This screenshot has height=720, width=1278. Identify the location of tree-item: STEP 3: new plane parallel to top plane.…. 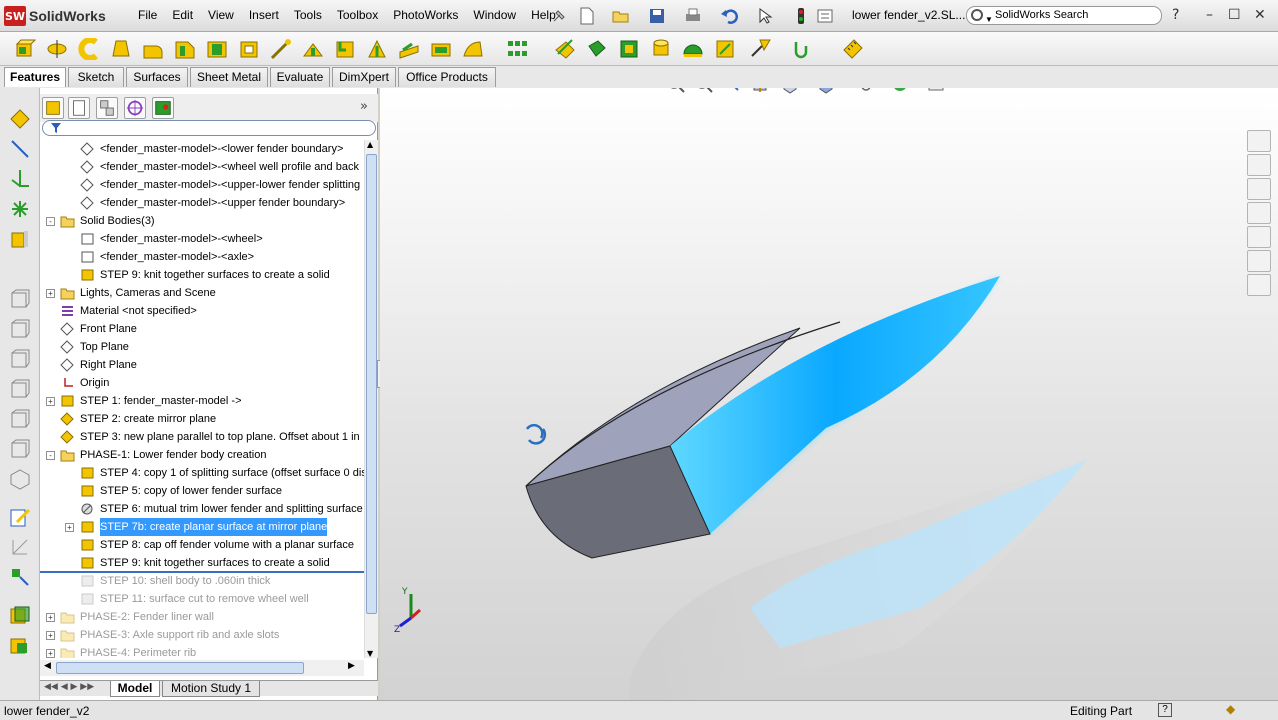
(202, 437).